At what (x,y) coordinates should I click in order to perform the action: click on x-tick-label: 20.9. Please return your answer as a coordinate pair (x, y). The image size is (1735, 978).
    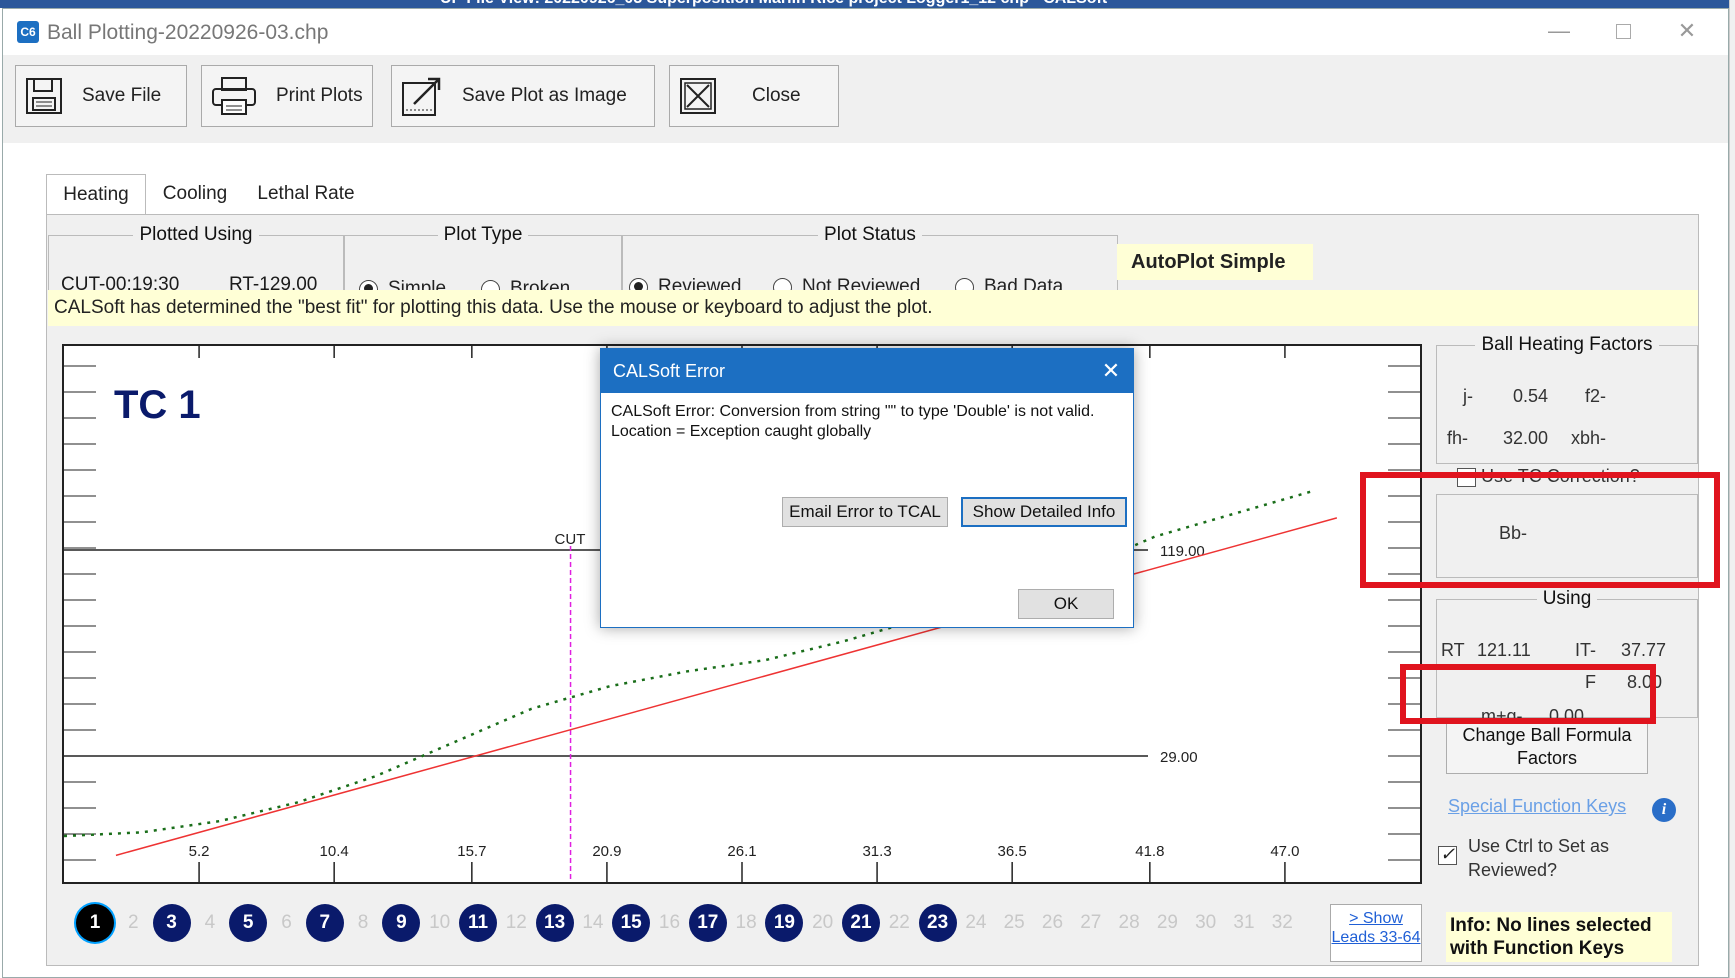
    Looking at the image, I should click on (606, 851).